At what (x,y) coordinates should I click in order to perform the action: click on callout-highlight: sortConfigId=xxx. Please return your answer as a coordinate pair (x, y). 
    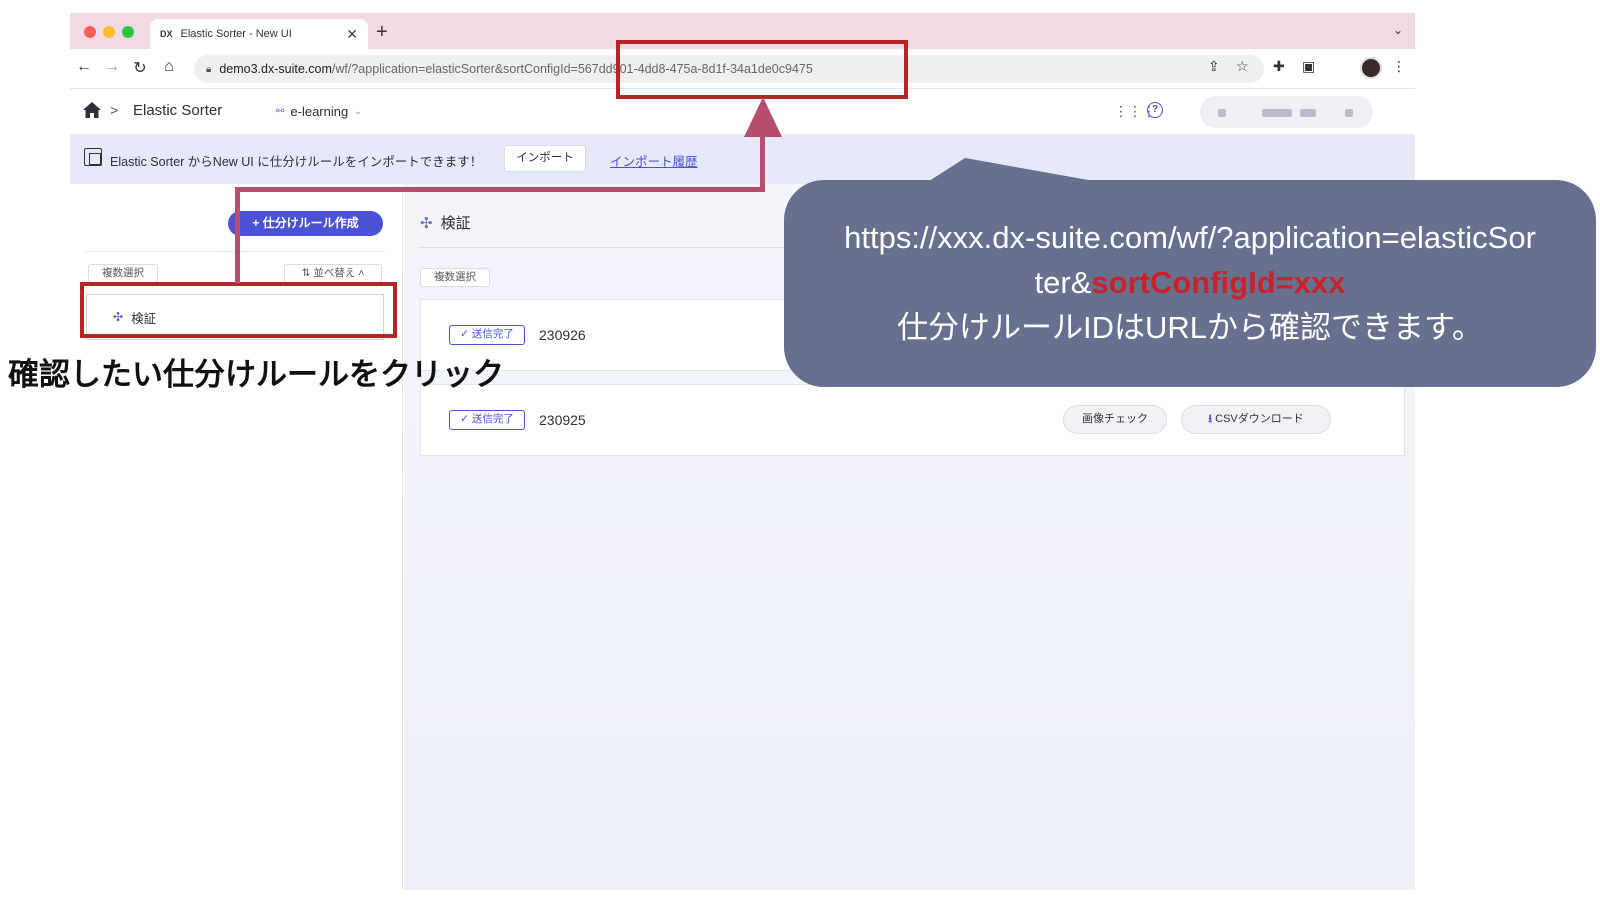
    Looking at the image, I should click on (1218, 282).